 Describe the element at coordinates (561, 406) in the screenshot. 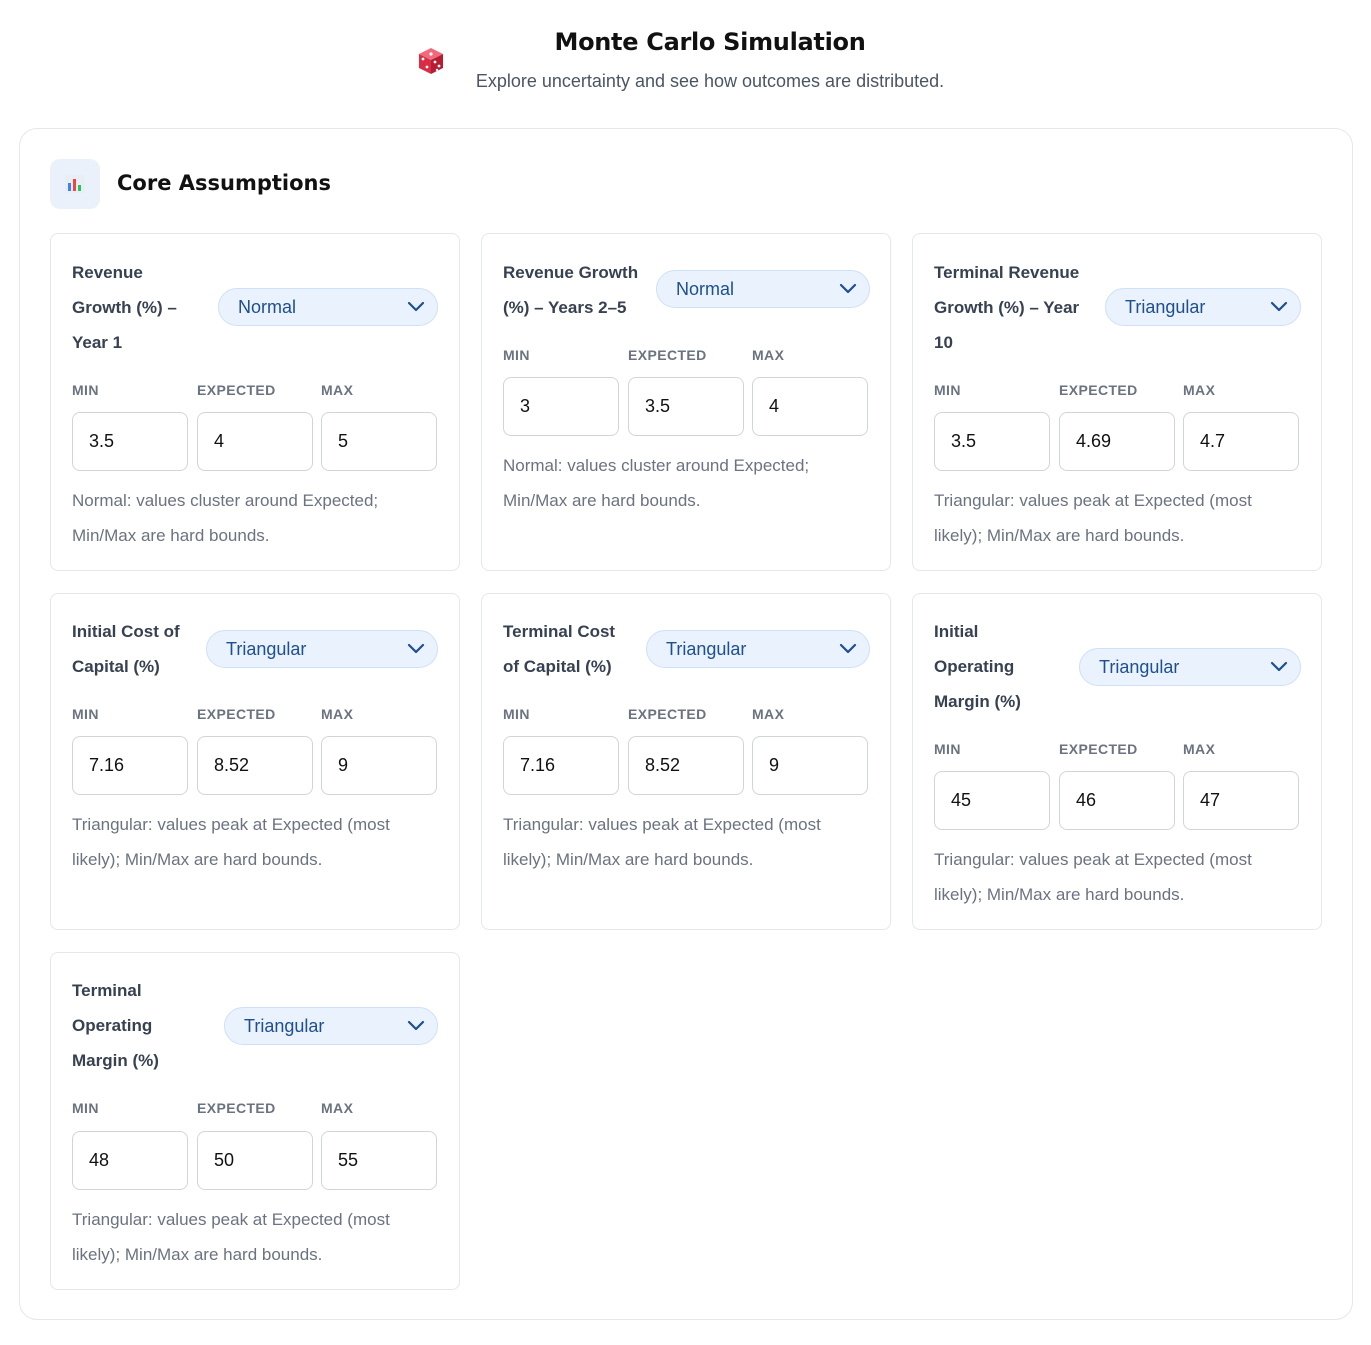

I see `min-input: 3` at that location.